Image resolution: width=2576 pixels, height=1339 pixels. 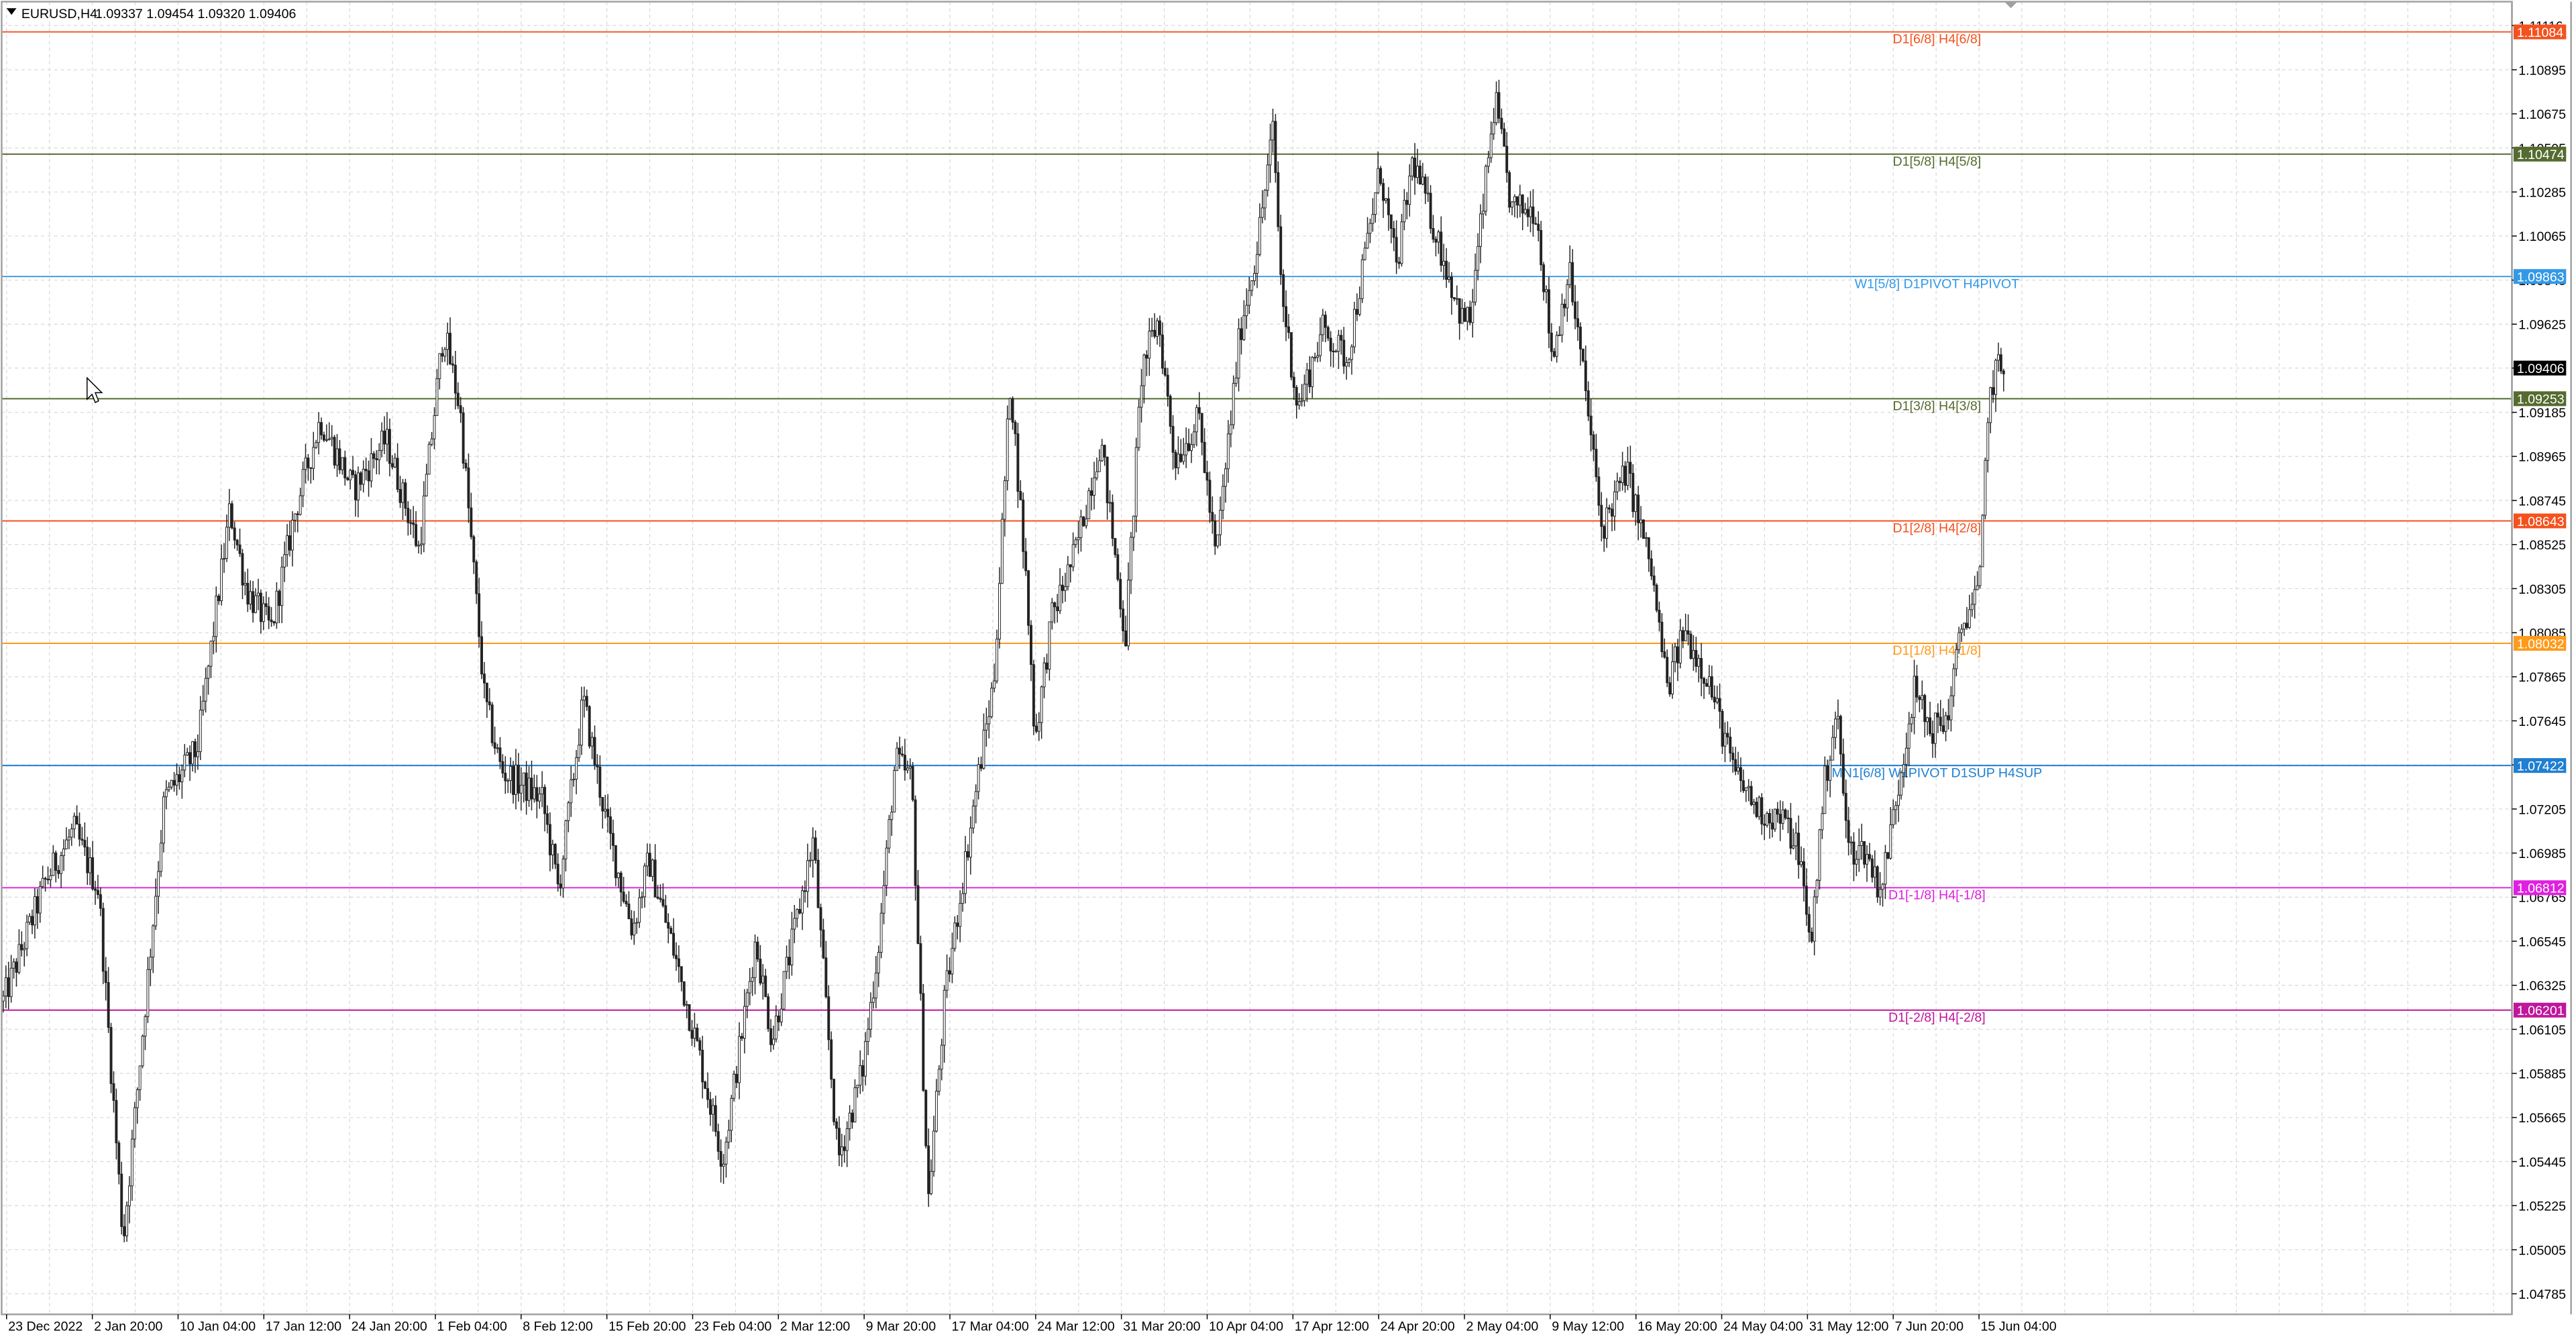 What do you see at coordinates (2541, 766) in the screenshot?
I see `level-price-tag-text: 1.07422` at bounding box center [2541, 766].